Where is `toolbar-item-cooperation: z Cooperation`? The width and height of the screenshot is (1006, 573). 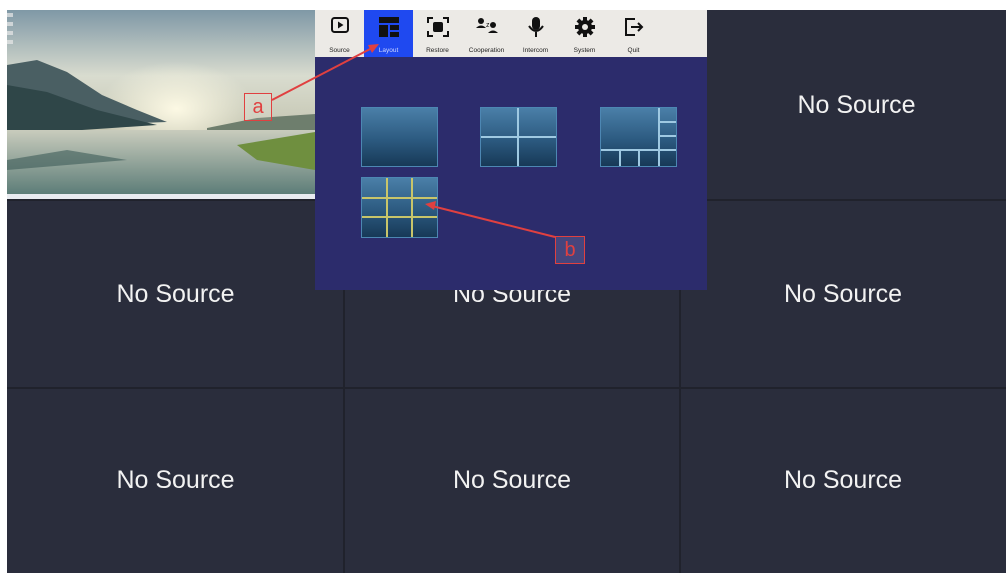 toolbar-item-cooperation: z Cooperation is located at coordinates (486, 33).